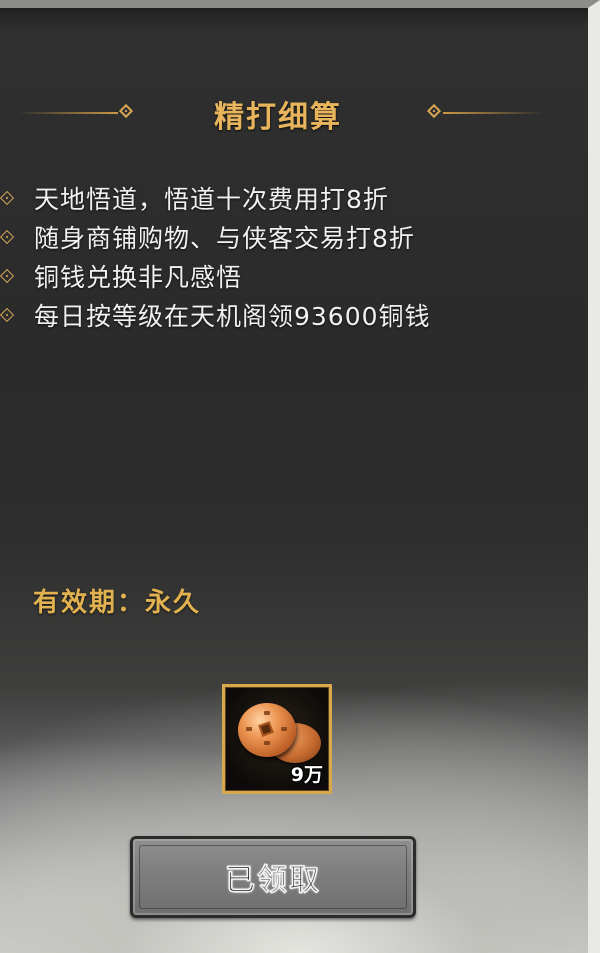 The width and height of the screenshot is (600, 953). I want to click on claimed-button-label: 已领取, so click(273, 881).